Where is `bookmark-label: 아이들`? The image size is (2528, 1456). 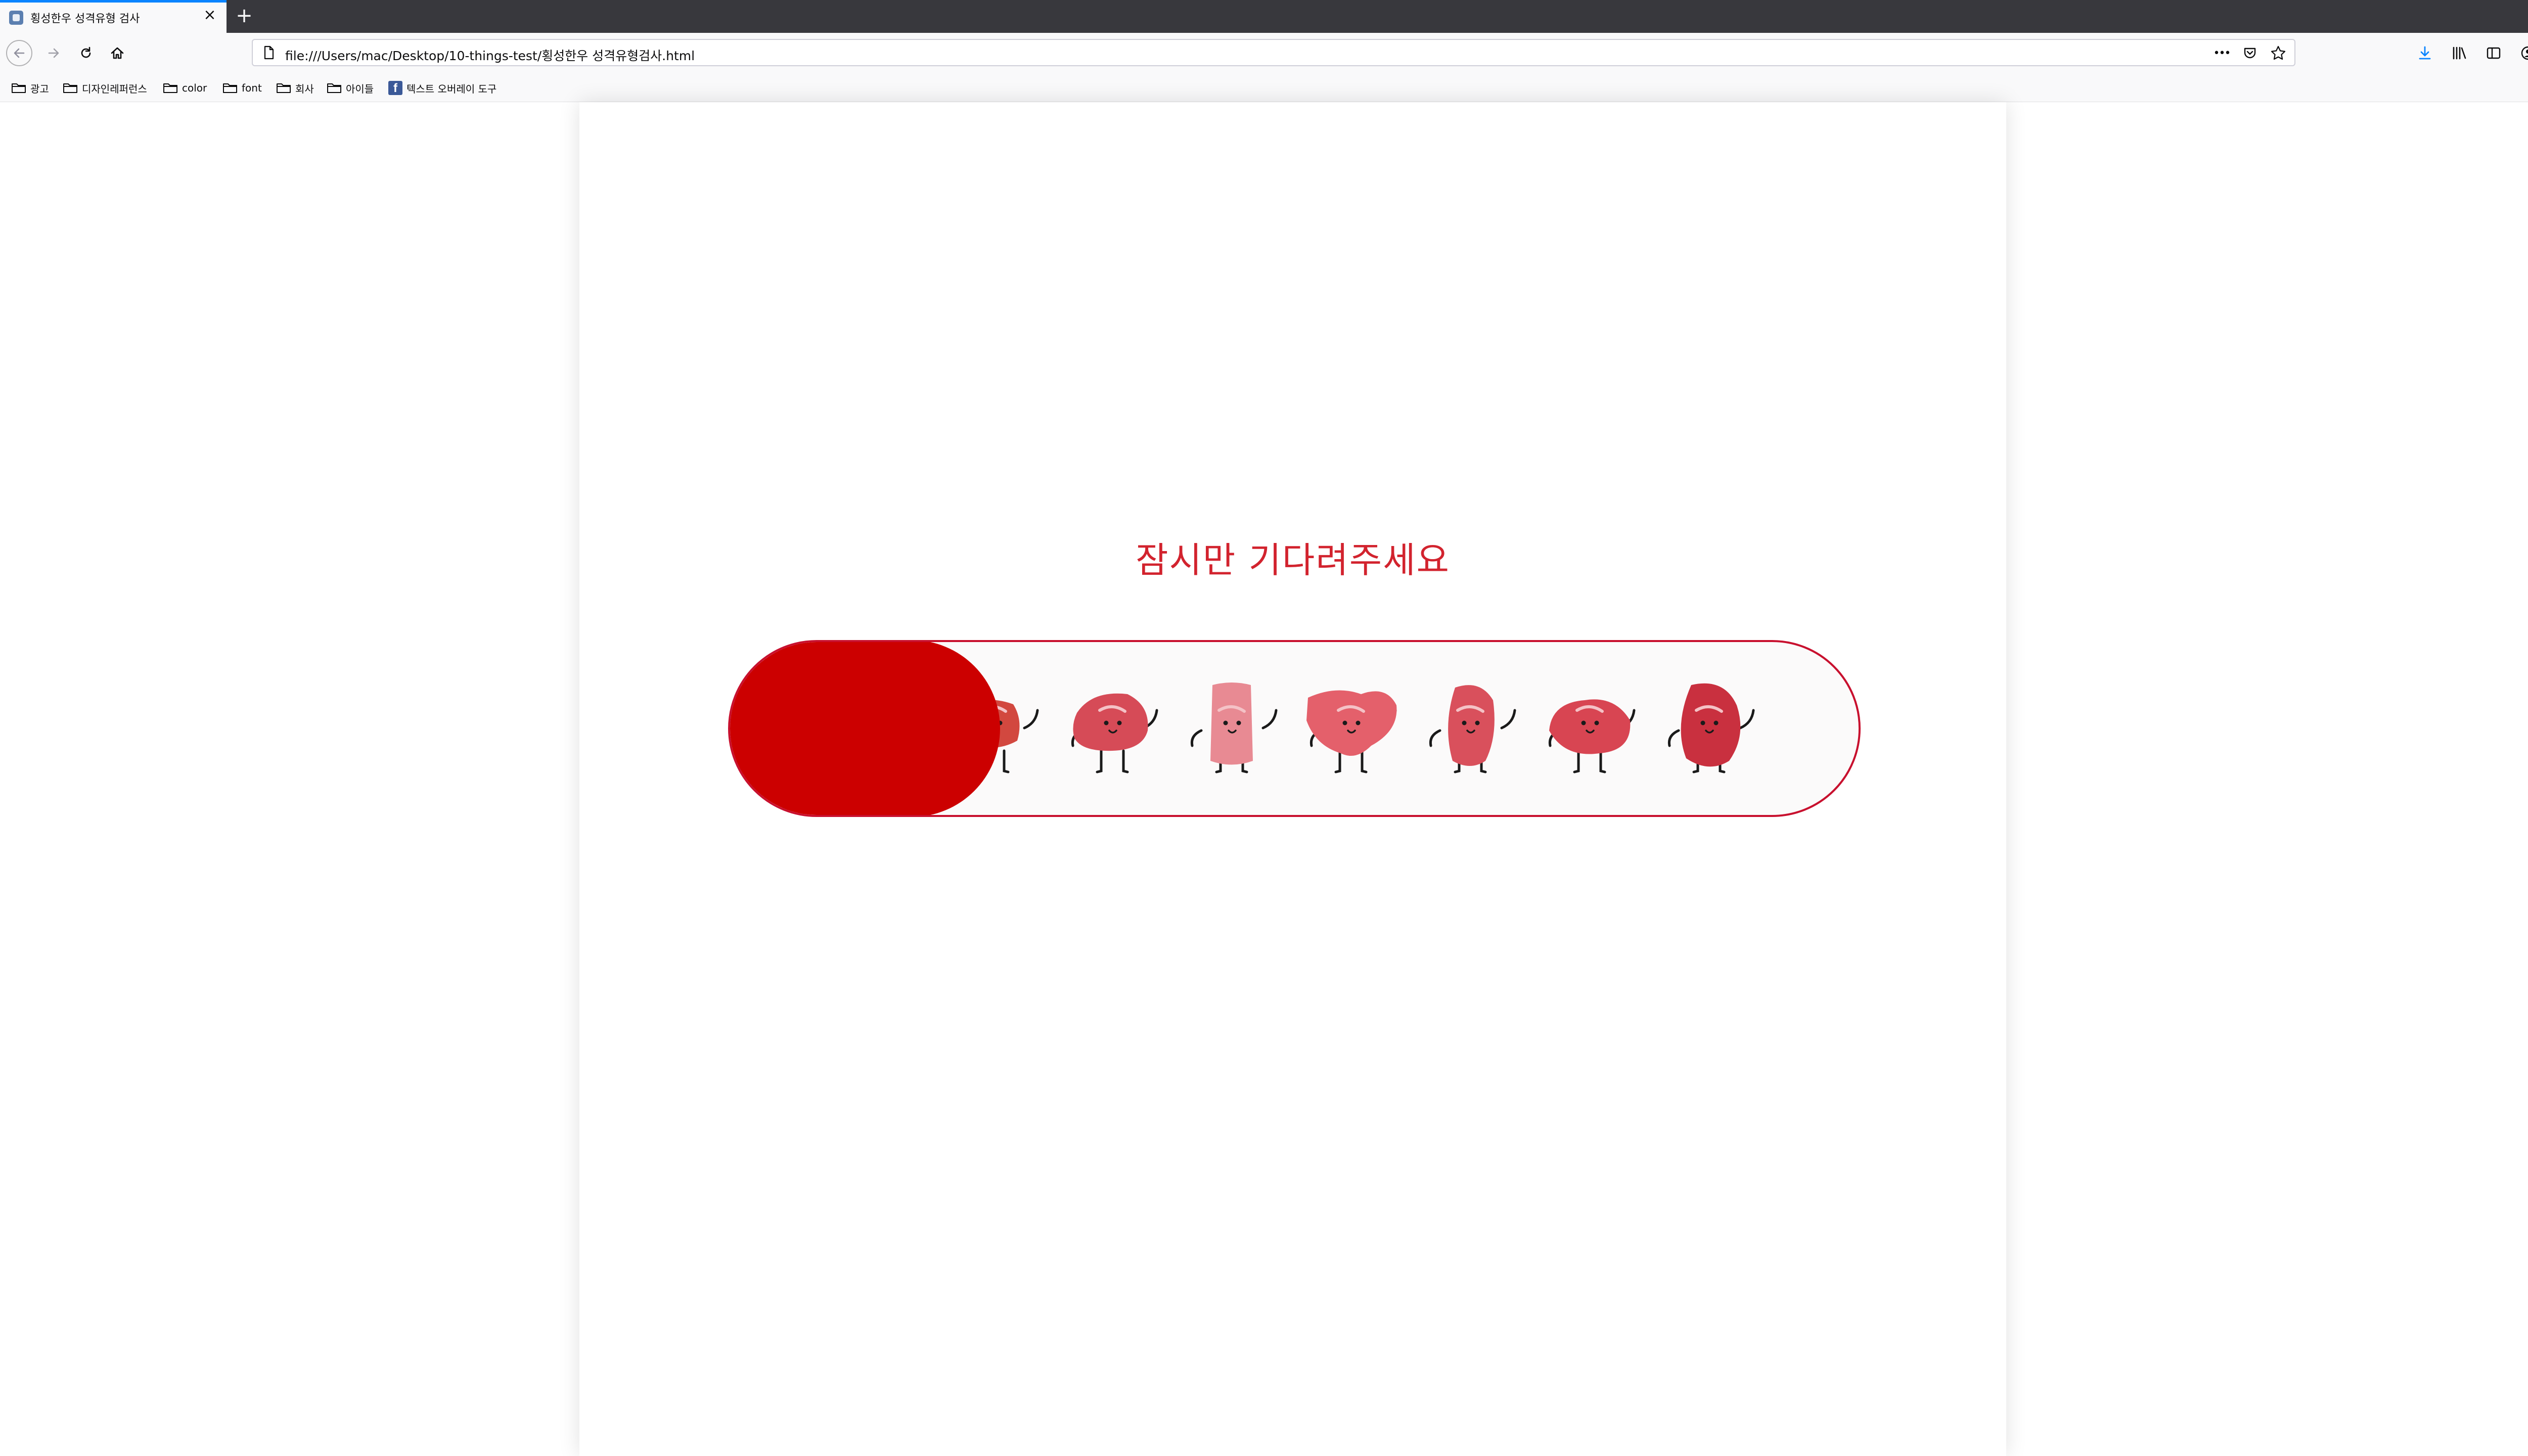 bookmark-label: 아이들 is located at coordinates (360, 88).